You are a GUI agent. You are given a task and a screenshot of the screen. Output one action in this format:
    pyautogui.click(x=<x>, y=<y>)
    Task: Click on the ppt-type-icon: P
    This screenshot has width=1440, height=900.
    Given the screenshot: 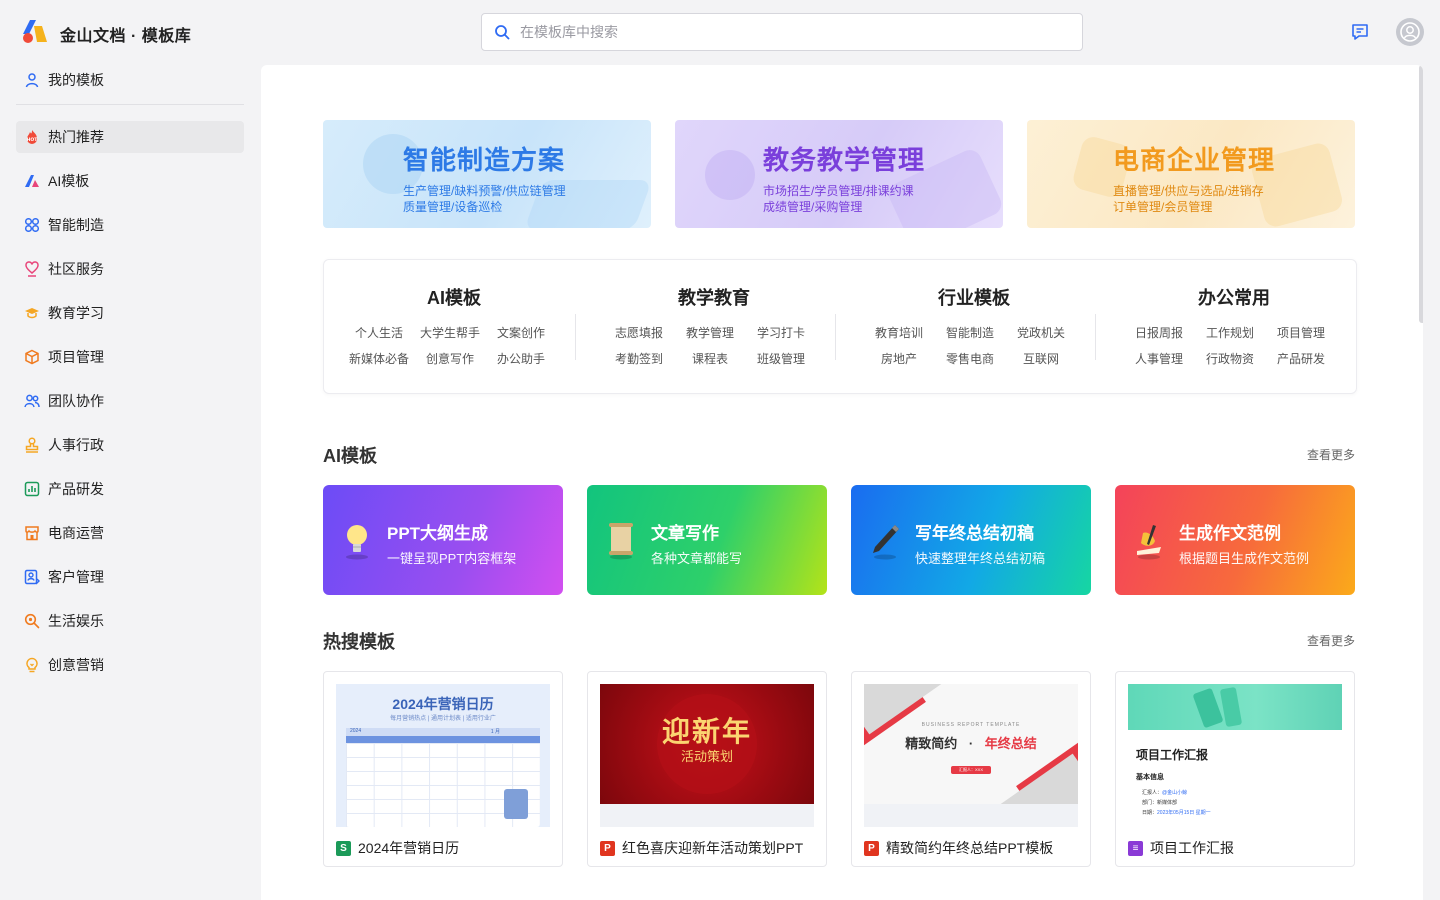 What is the action you would take?
    pyautogui.click(x=871, y=848)
    